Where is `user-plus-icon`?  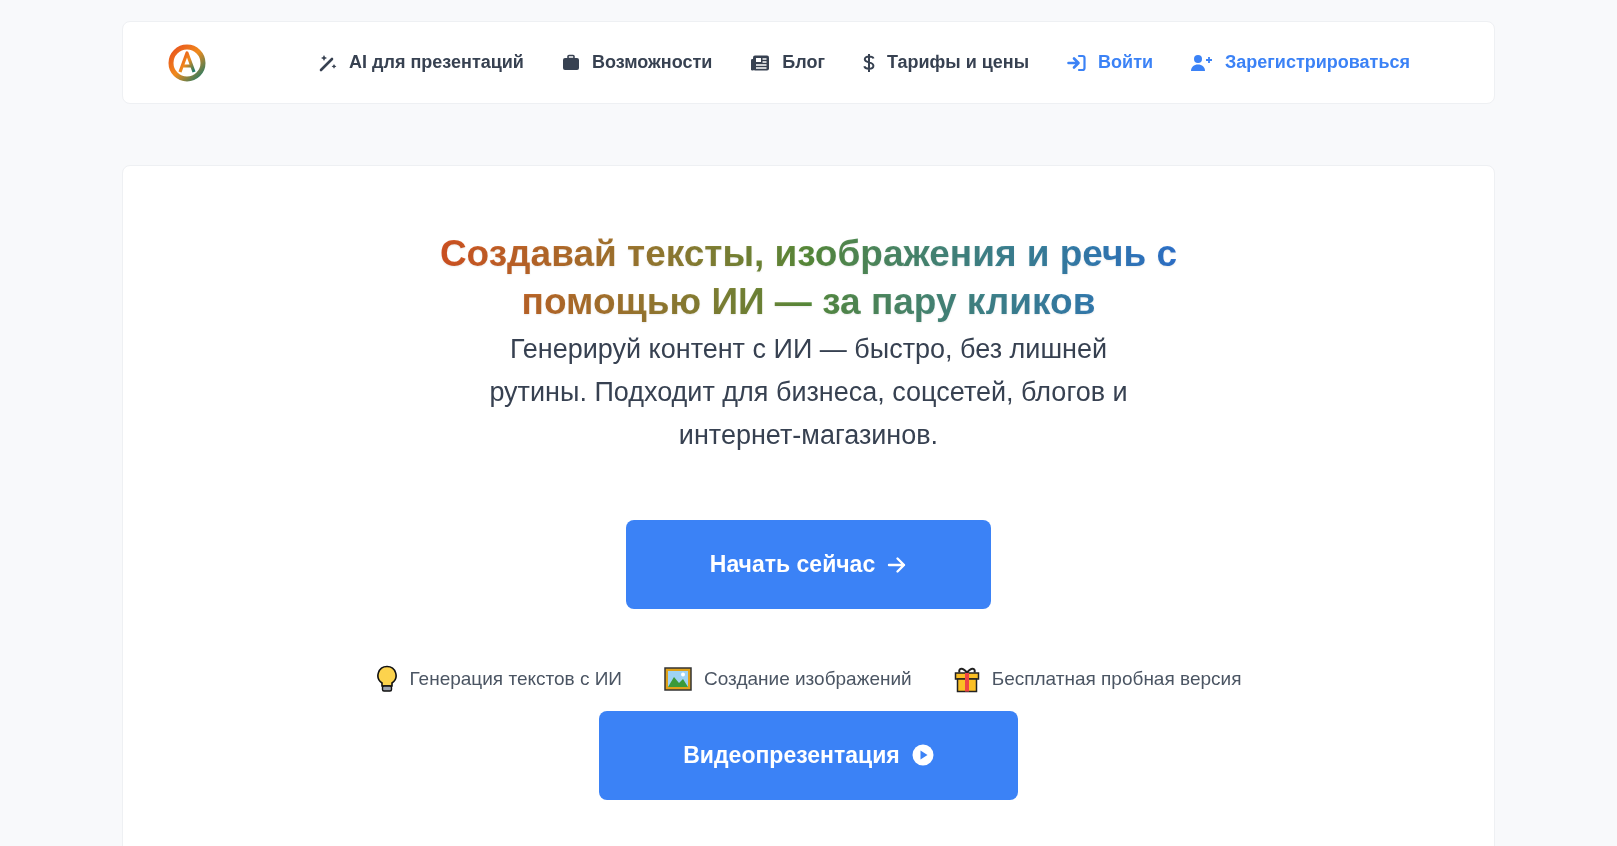
user-plus-icon is located at coordinates (1202, 62).